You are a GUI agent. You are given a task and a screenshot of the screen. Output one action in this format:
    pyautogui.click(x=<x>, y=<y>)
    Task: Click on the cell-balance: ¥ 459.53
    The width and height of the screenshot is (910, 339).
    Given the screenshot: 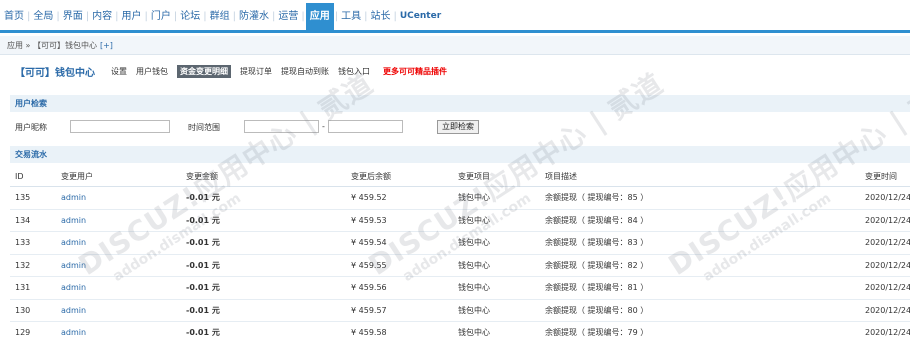 What is the action you would take?
    pyautogui.click(x=369, y=220)
    